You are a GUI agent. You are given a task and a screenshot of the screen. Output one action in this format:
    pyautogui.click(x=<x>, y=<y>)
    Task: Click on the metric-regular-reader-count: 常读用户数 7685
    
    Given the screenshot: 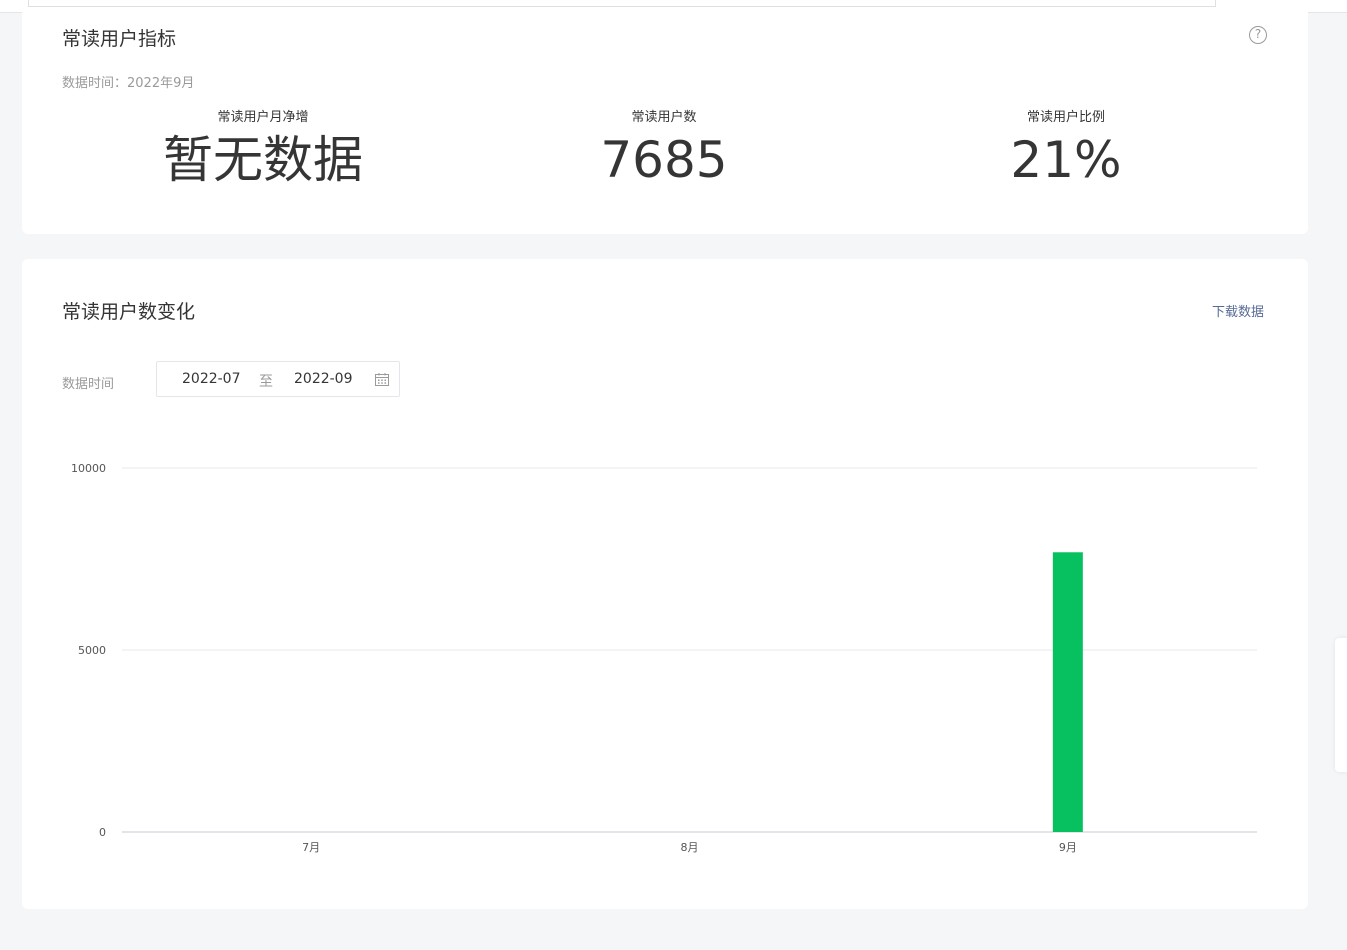 What is the action you would take?
    pyautogui.click(x=664, y=149)
    